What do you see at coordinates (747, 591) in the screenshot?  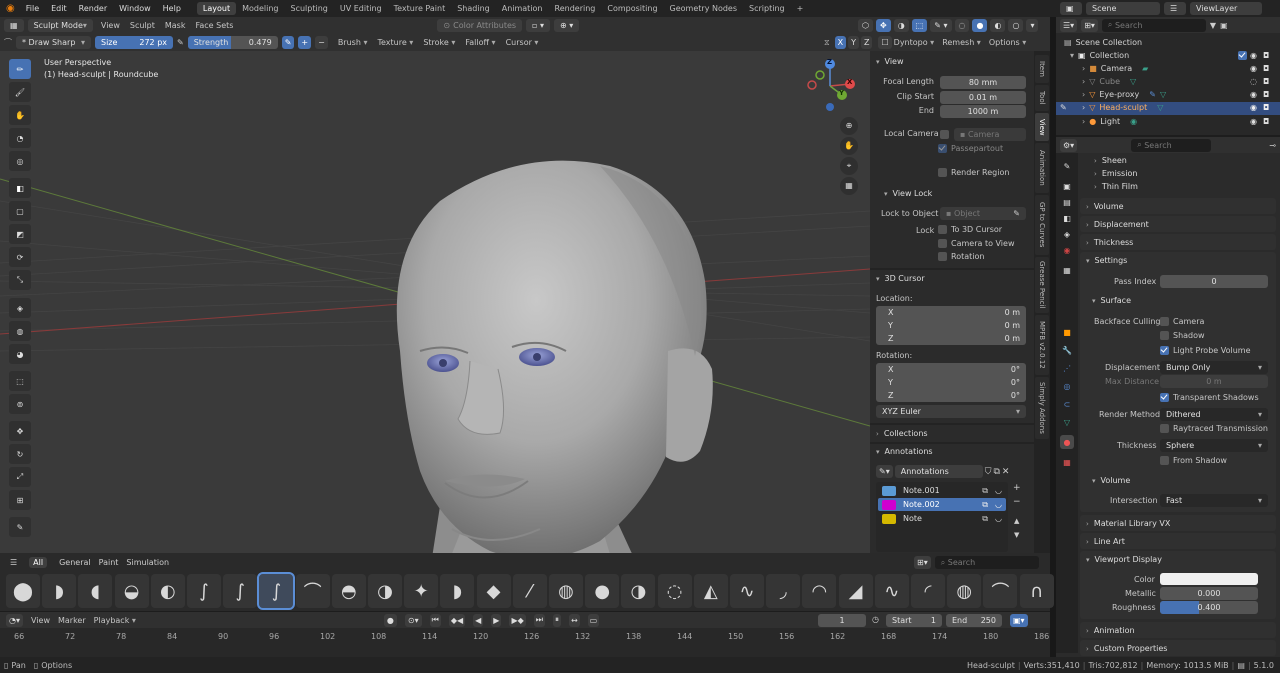 I see `brush-thumbnail: ∿` at bounding box center [747, 591].